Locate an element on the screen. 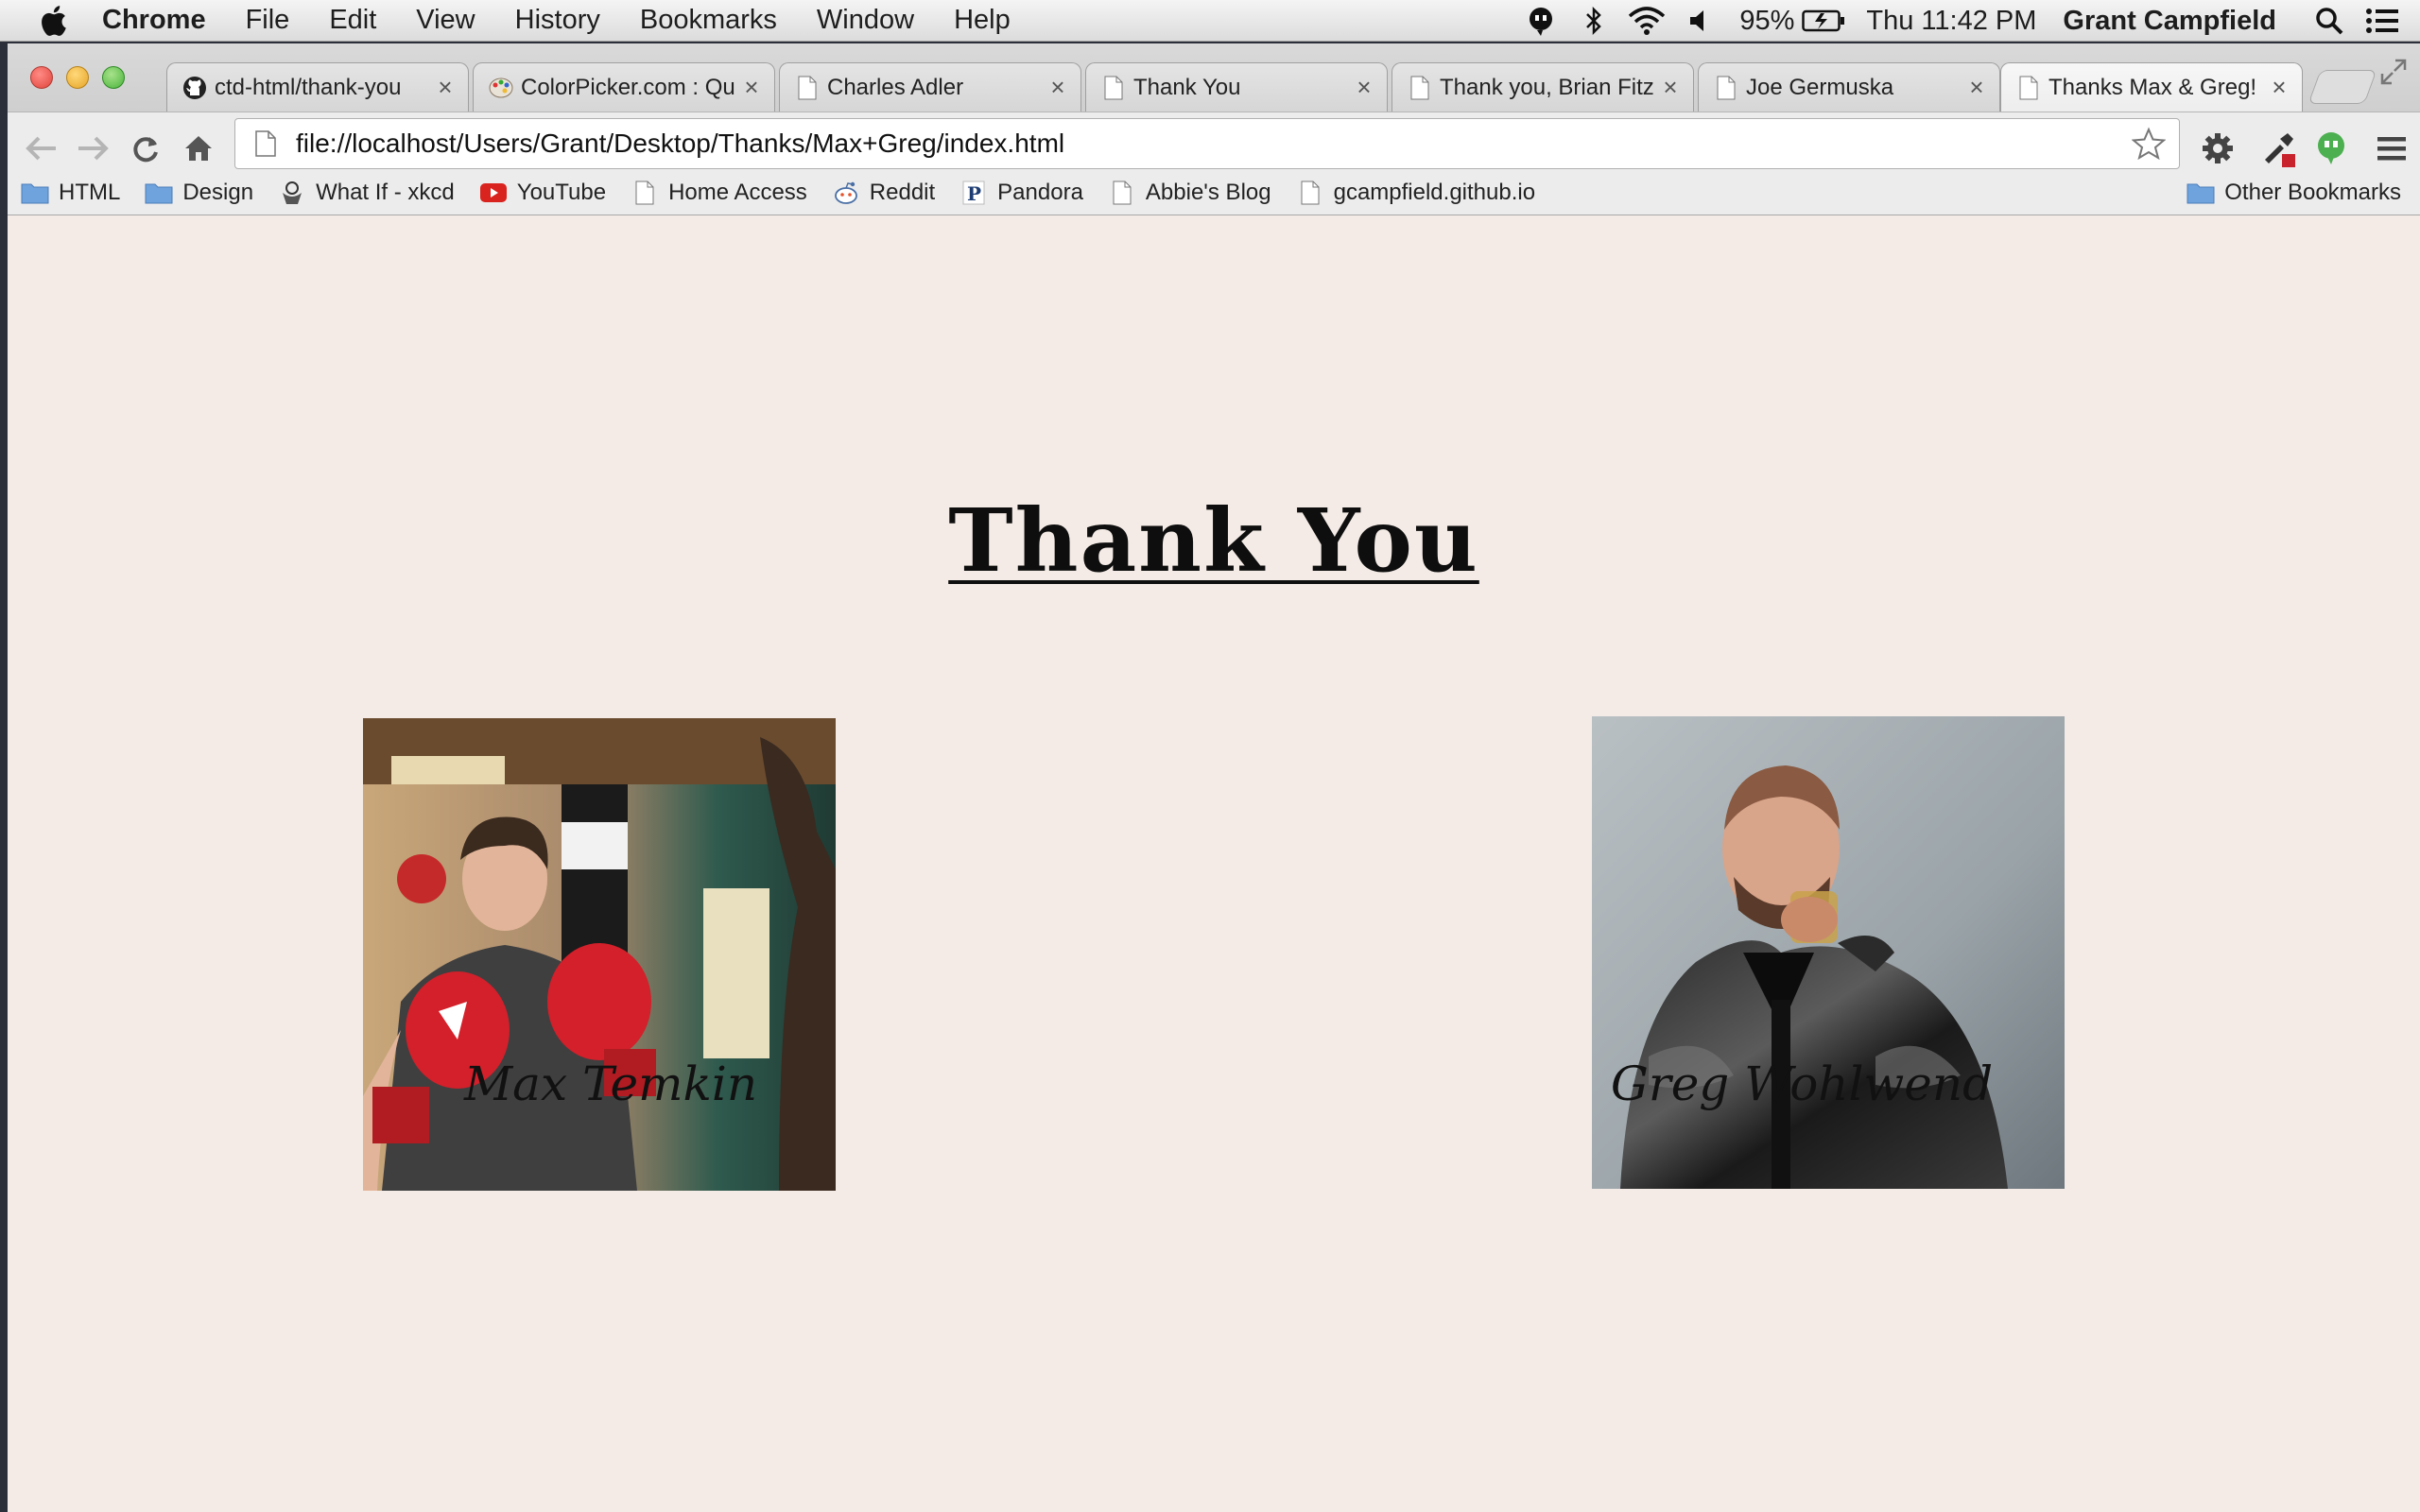 The height and width of the screenshot is (1512, 2420). tab-title: Thanks Max & Greg! is located at coordinates (2152, 87).